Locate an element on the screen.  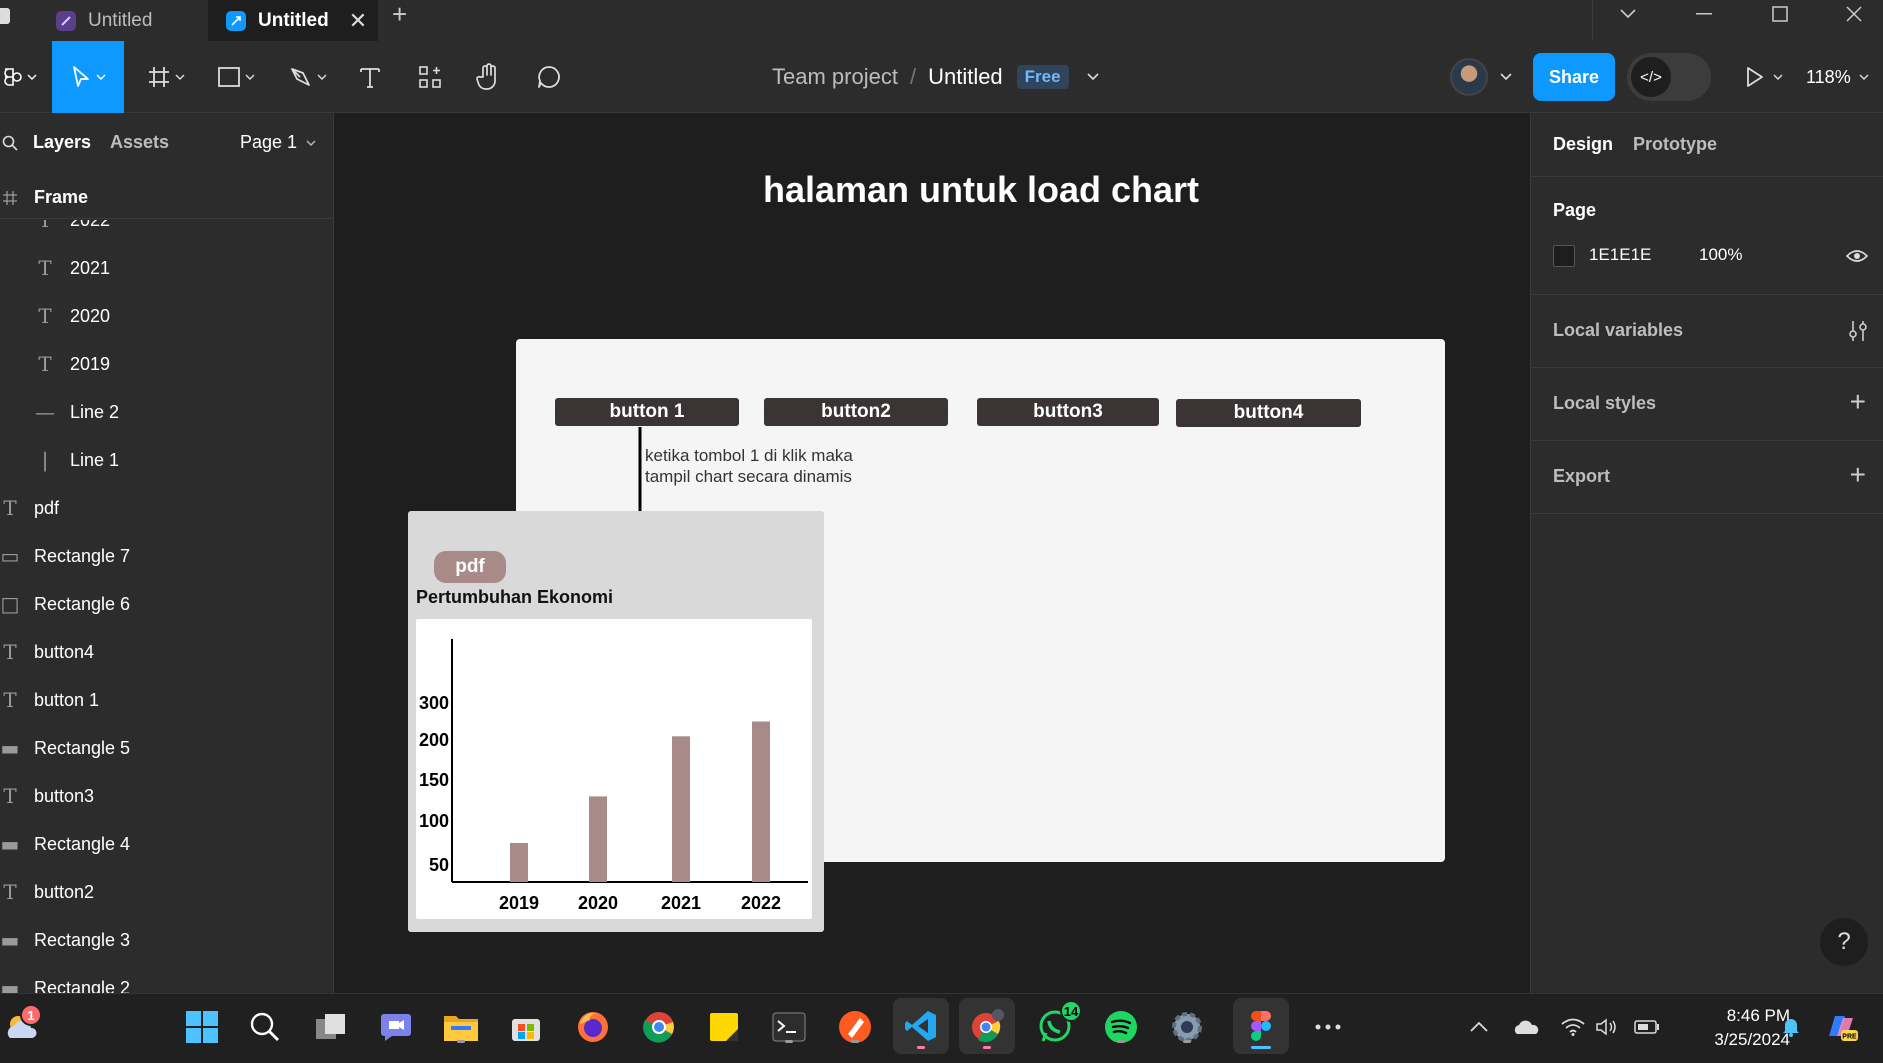
tab-prototype: Prototype is located at coordinates (1675, 144).